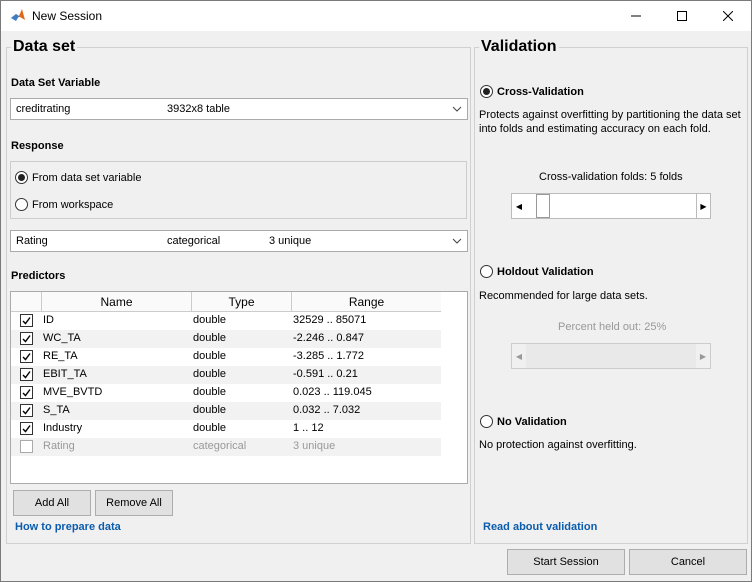 Image resolution: width=752 pixels, height=582 pixels. Describe the element at coordinates (73, 204) in the screenshot. I see `radio-from-workspace-label: From workspace` at that location.